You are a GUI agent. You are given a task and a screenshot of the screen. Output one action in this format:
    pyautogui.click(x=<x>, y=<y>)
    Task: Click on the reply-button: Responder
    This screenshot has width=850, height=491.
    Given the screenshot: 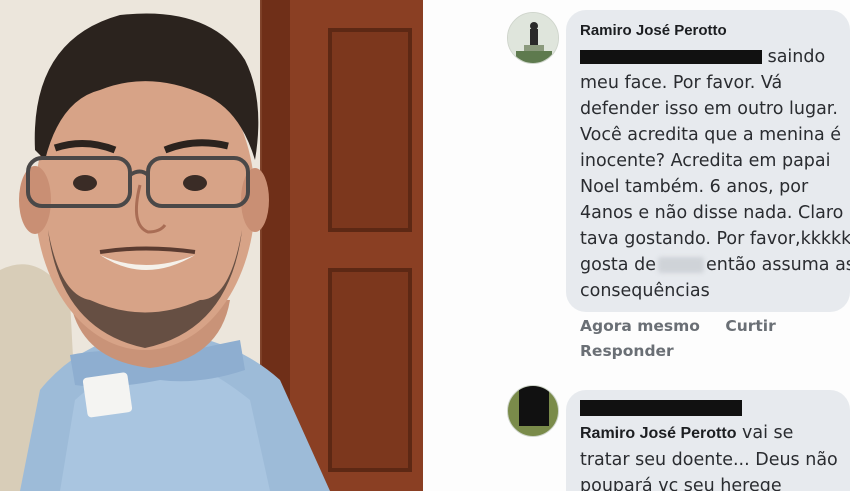 What is the action you would take?
    pyautogui.click(x=627, y=351)
    